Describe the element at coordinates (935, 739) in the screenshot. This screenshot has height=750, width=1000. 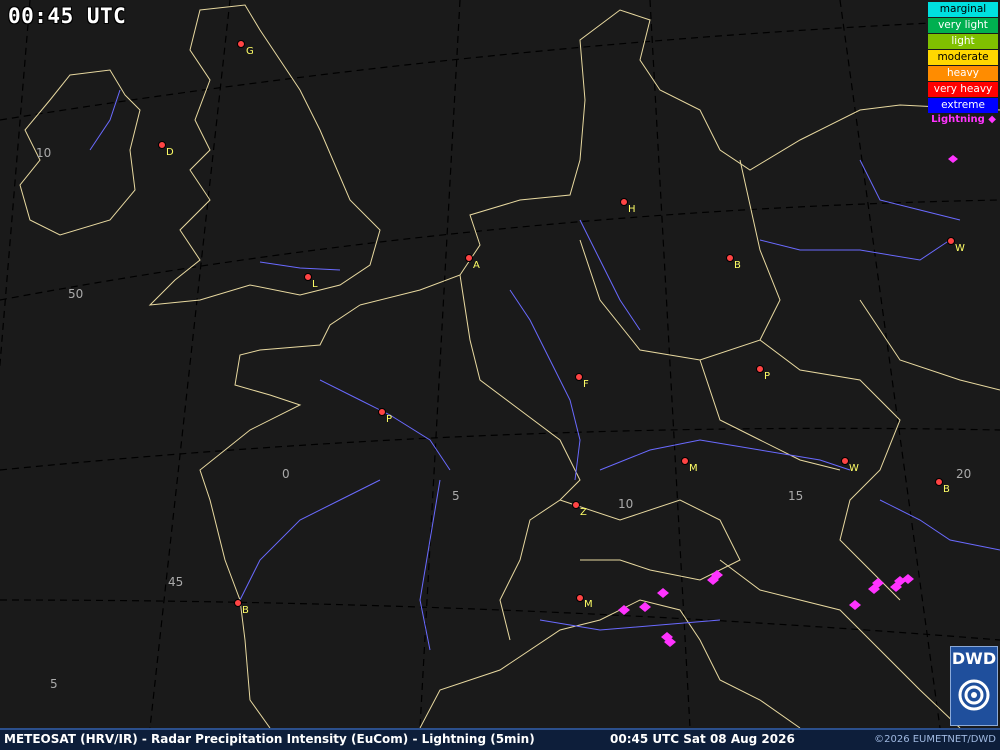
I see `copyright: ©2026 EUMETNET/DWD` at that location.